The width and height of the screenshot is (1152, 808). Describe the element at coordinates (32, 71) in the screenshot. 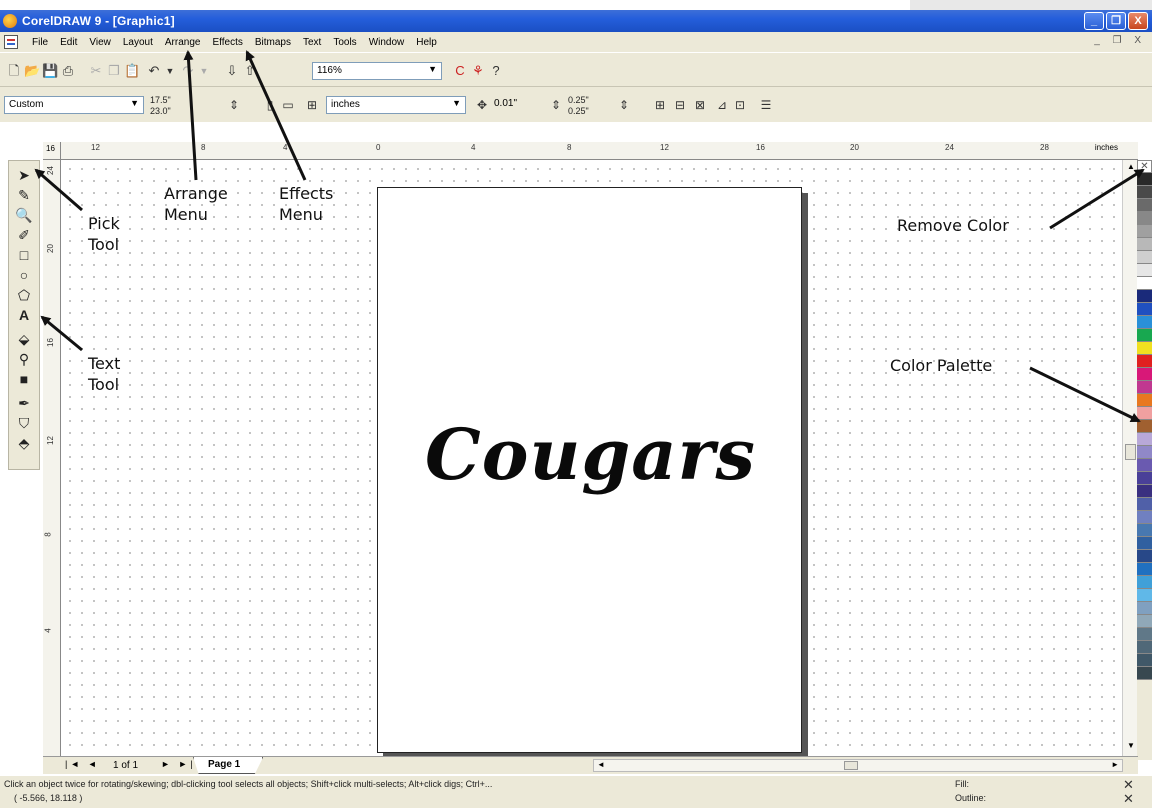

I see `open-icon: 📂` at that location.